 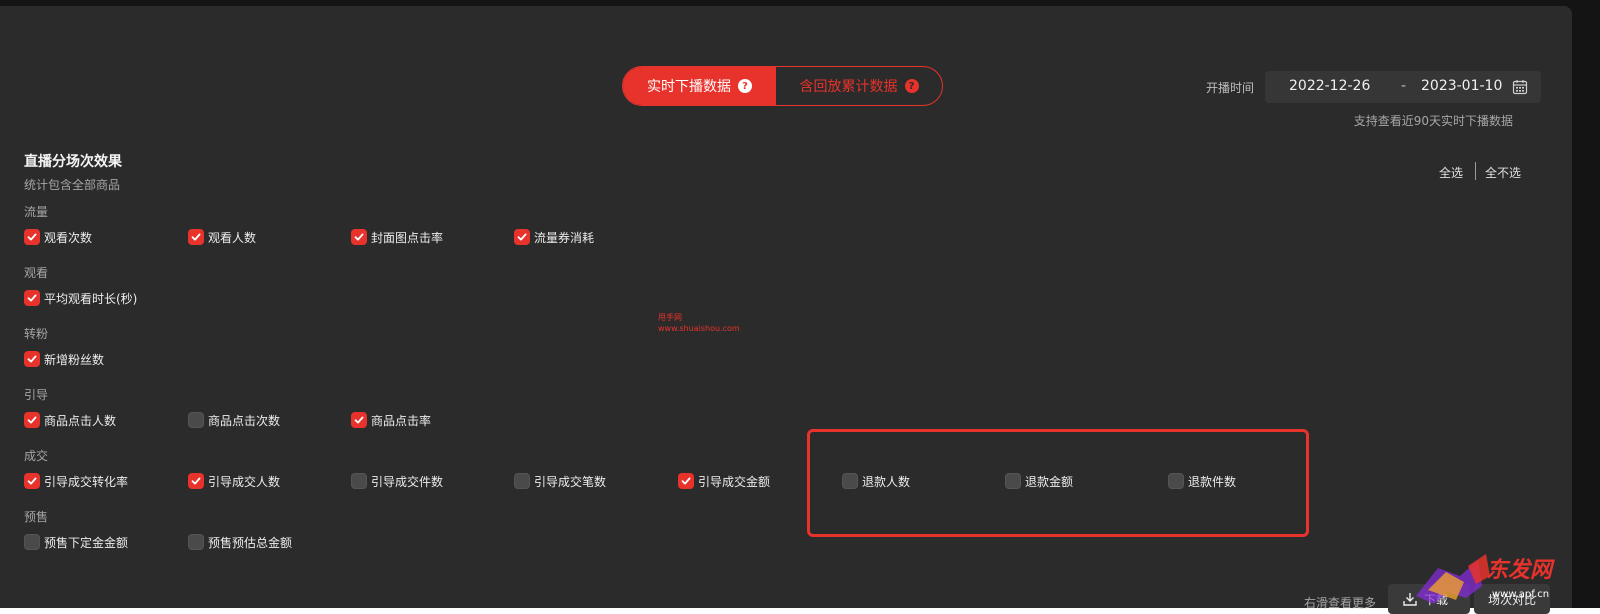 I want to click on metric-checkbox: 预售下定金金额, so click(x=76, y=542).